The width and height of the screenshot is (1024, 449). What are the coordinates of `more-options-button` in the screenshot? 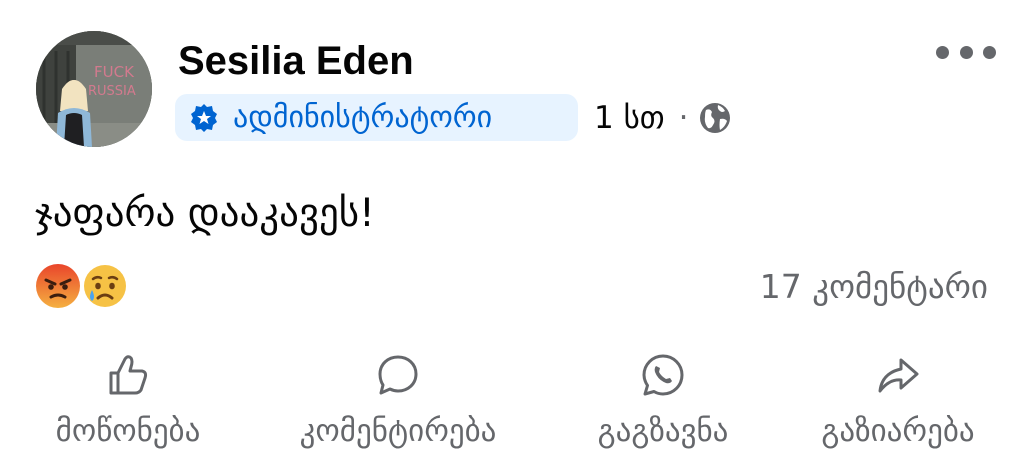 It's located at (966, 52).